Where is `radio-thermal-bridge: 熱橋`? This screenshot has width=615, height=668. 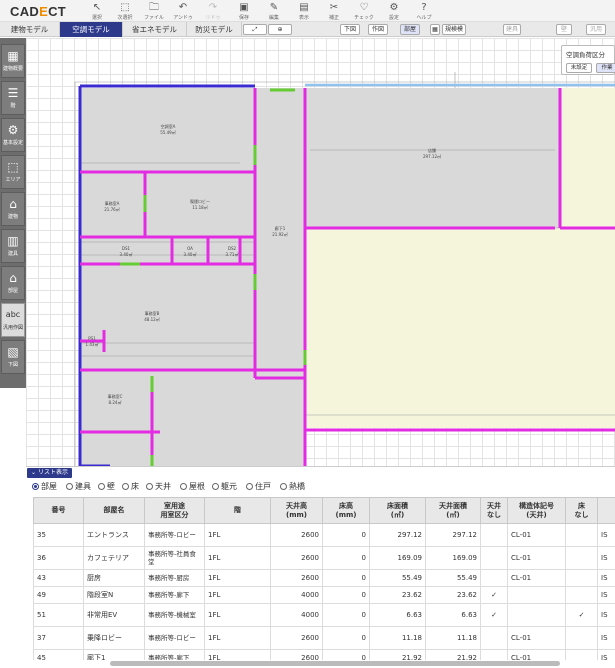
radio-thermal-bridge: 熱橋 is located at coordinates (292, 487).